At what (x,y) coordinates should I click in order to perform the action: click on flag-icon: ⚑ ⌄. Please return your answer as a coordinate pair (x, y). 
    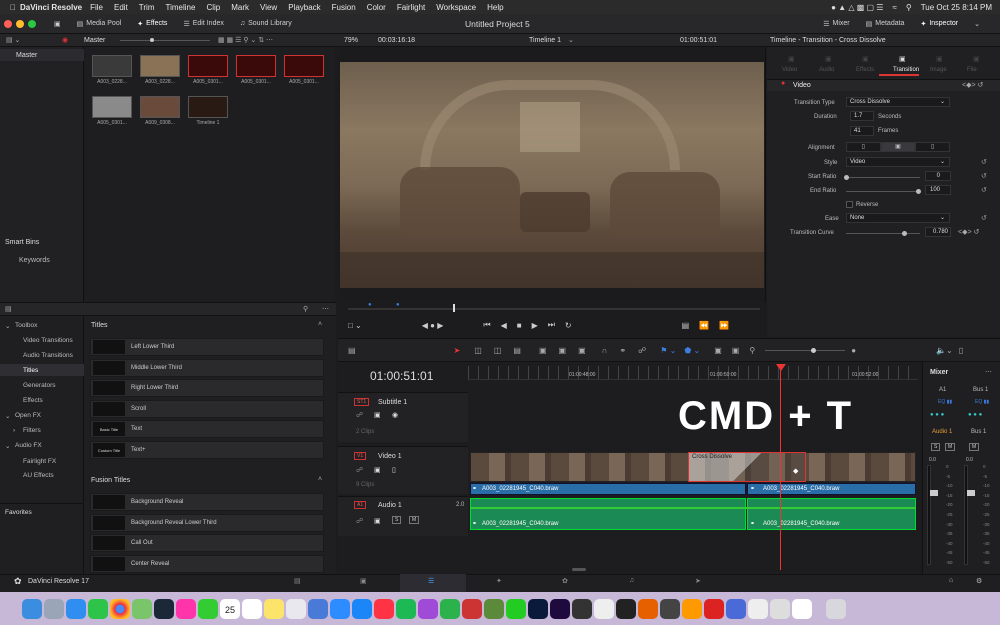
    Looking at the image, I should click on (668, 350).